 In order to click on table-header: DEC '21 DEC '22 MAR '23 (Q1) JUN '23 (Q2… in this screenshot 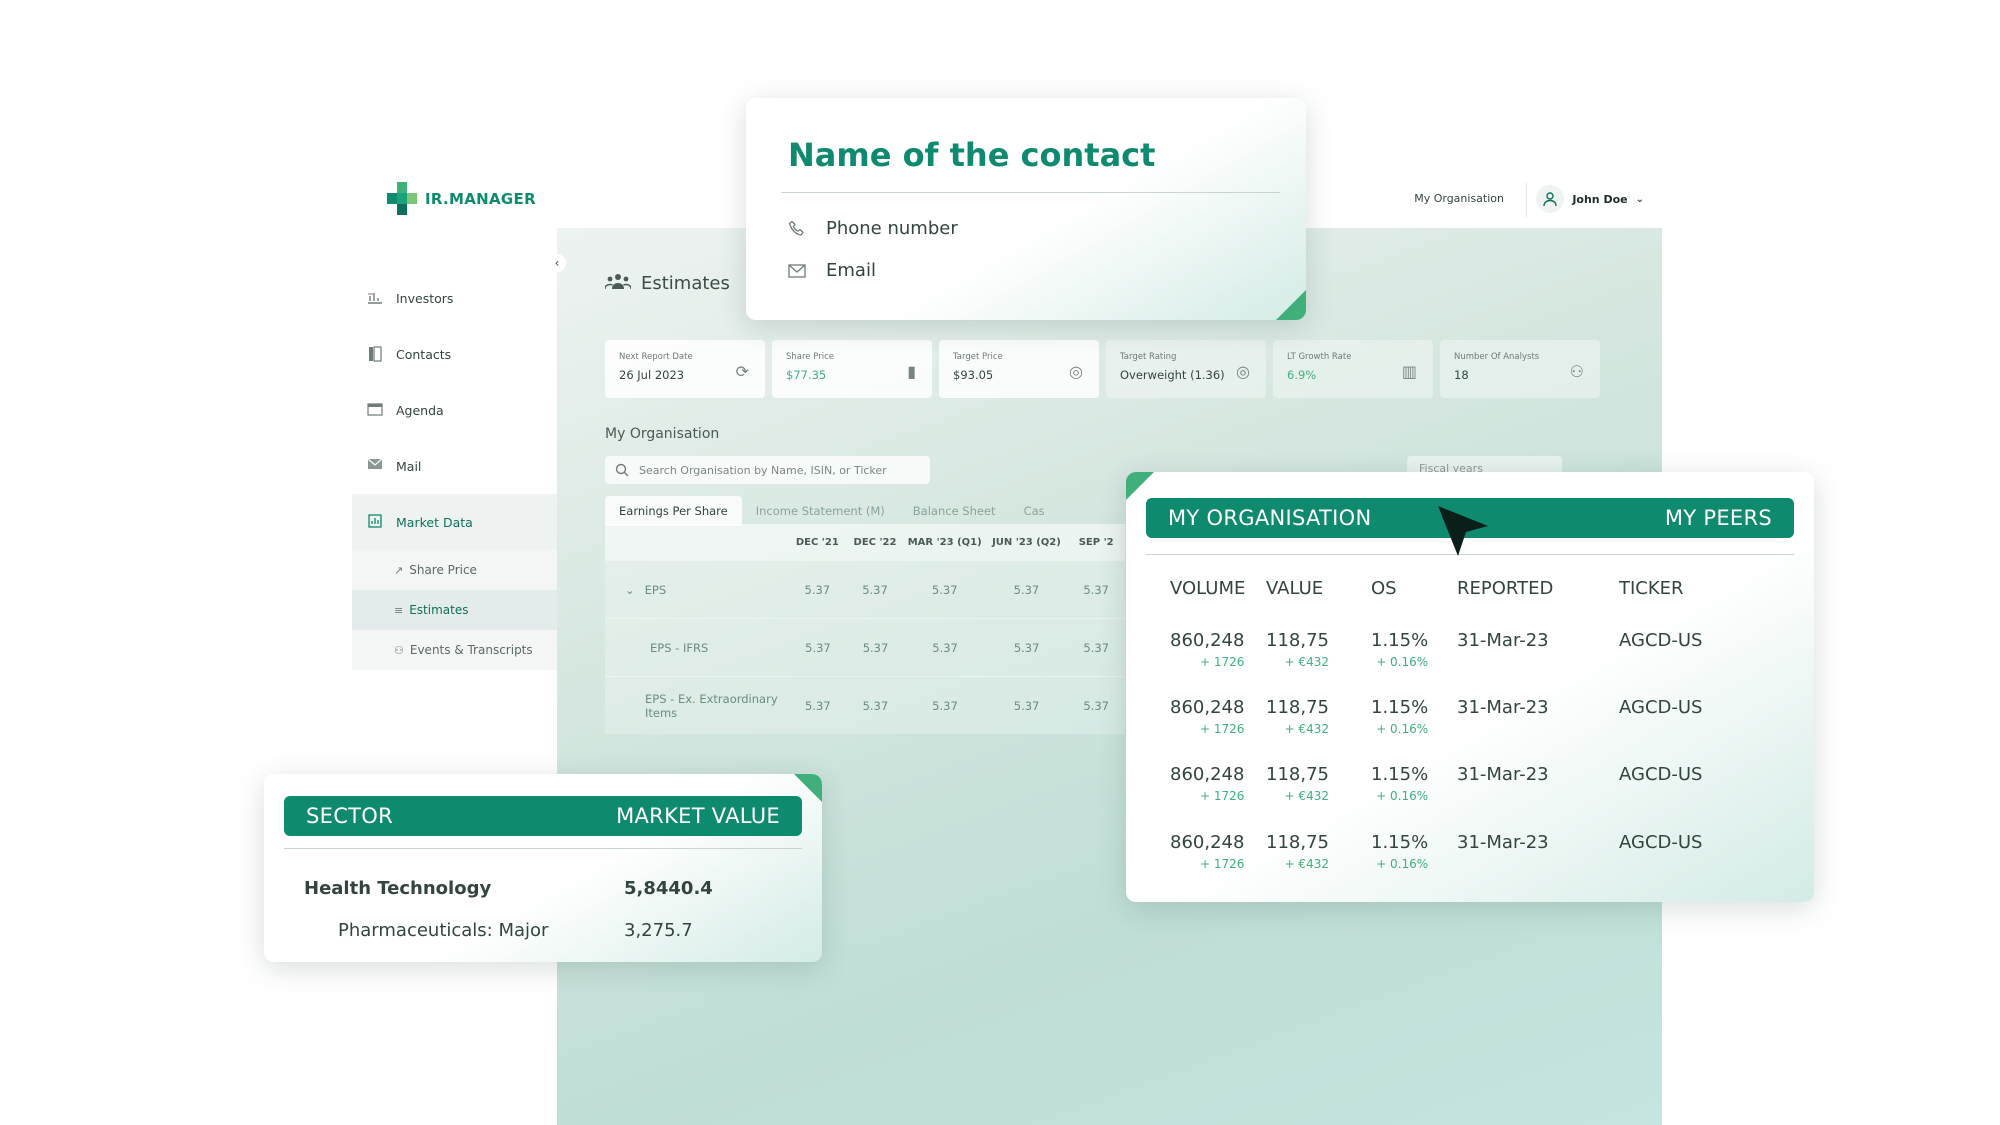, I will do `click(865, 542)`.